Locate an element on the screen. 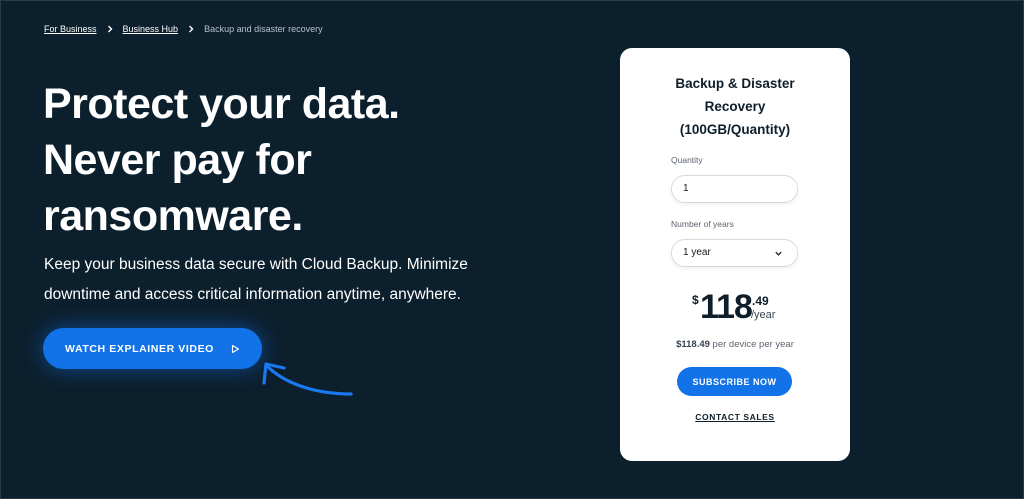 The image size is (1024, 499). card-title-line: (100GB/Quantity) is located at coordinates (735, 129).